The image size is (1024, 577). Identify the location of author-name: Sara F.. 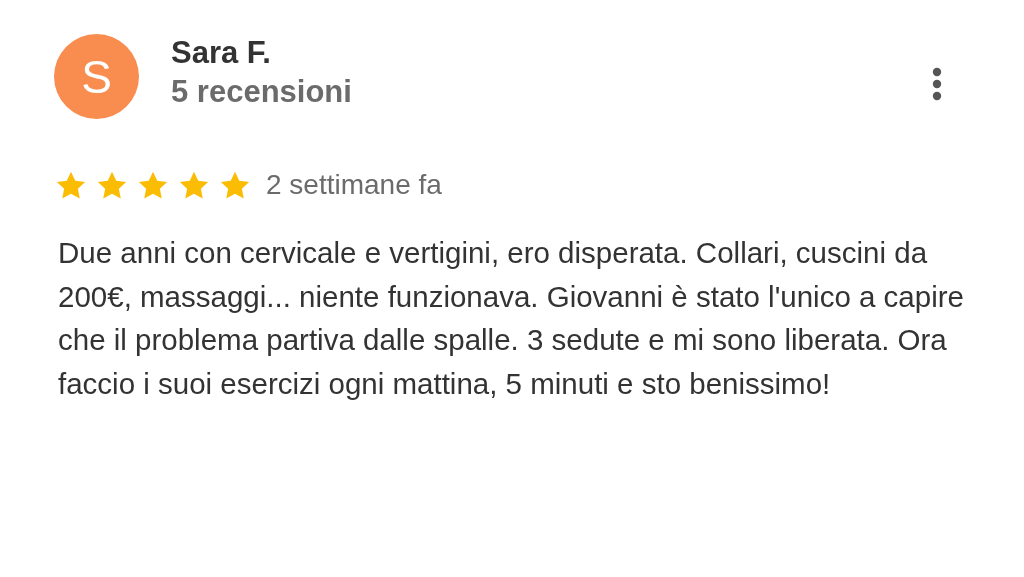
(221, 53).